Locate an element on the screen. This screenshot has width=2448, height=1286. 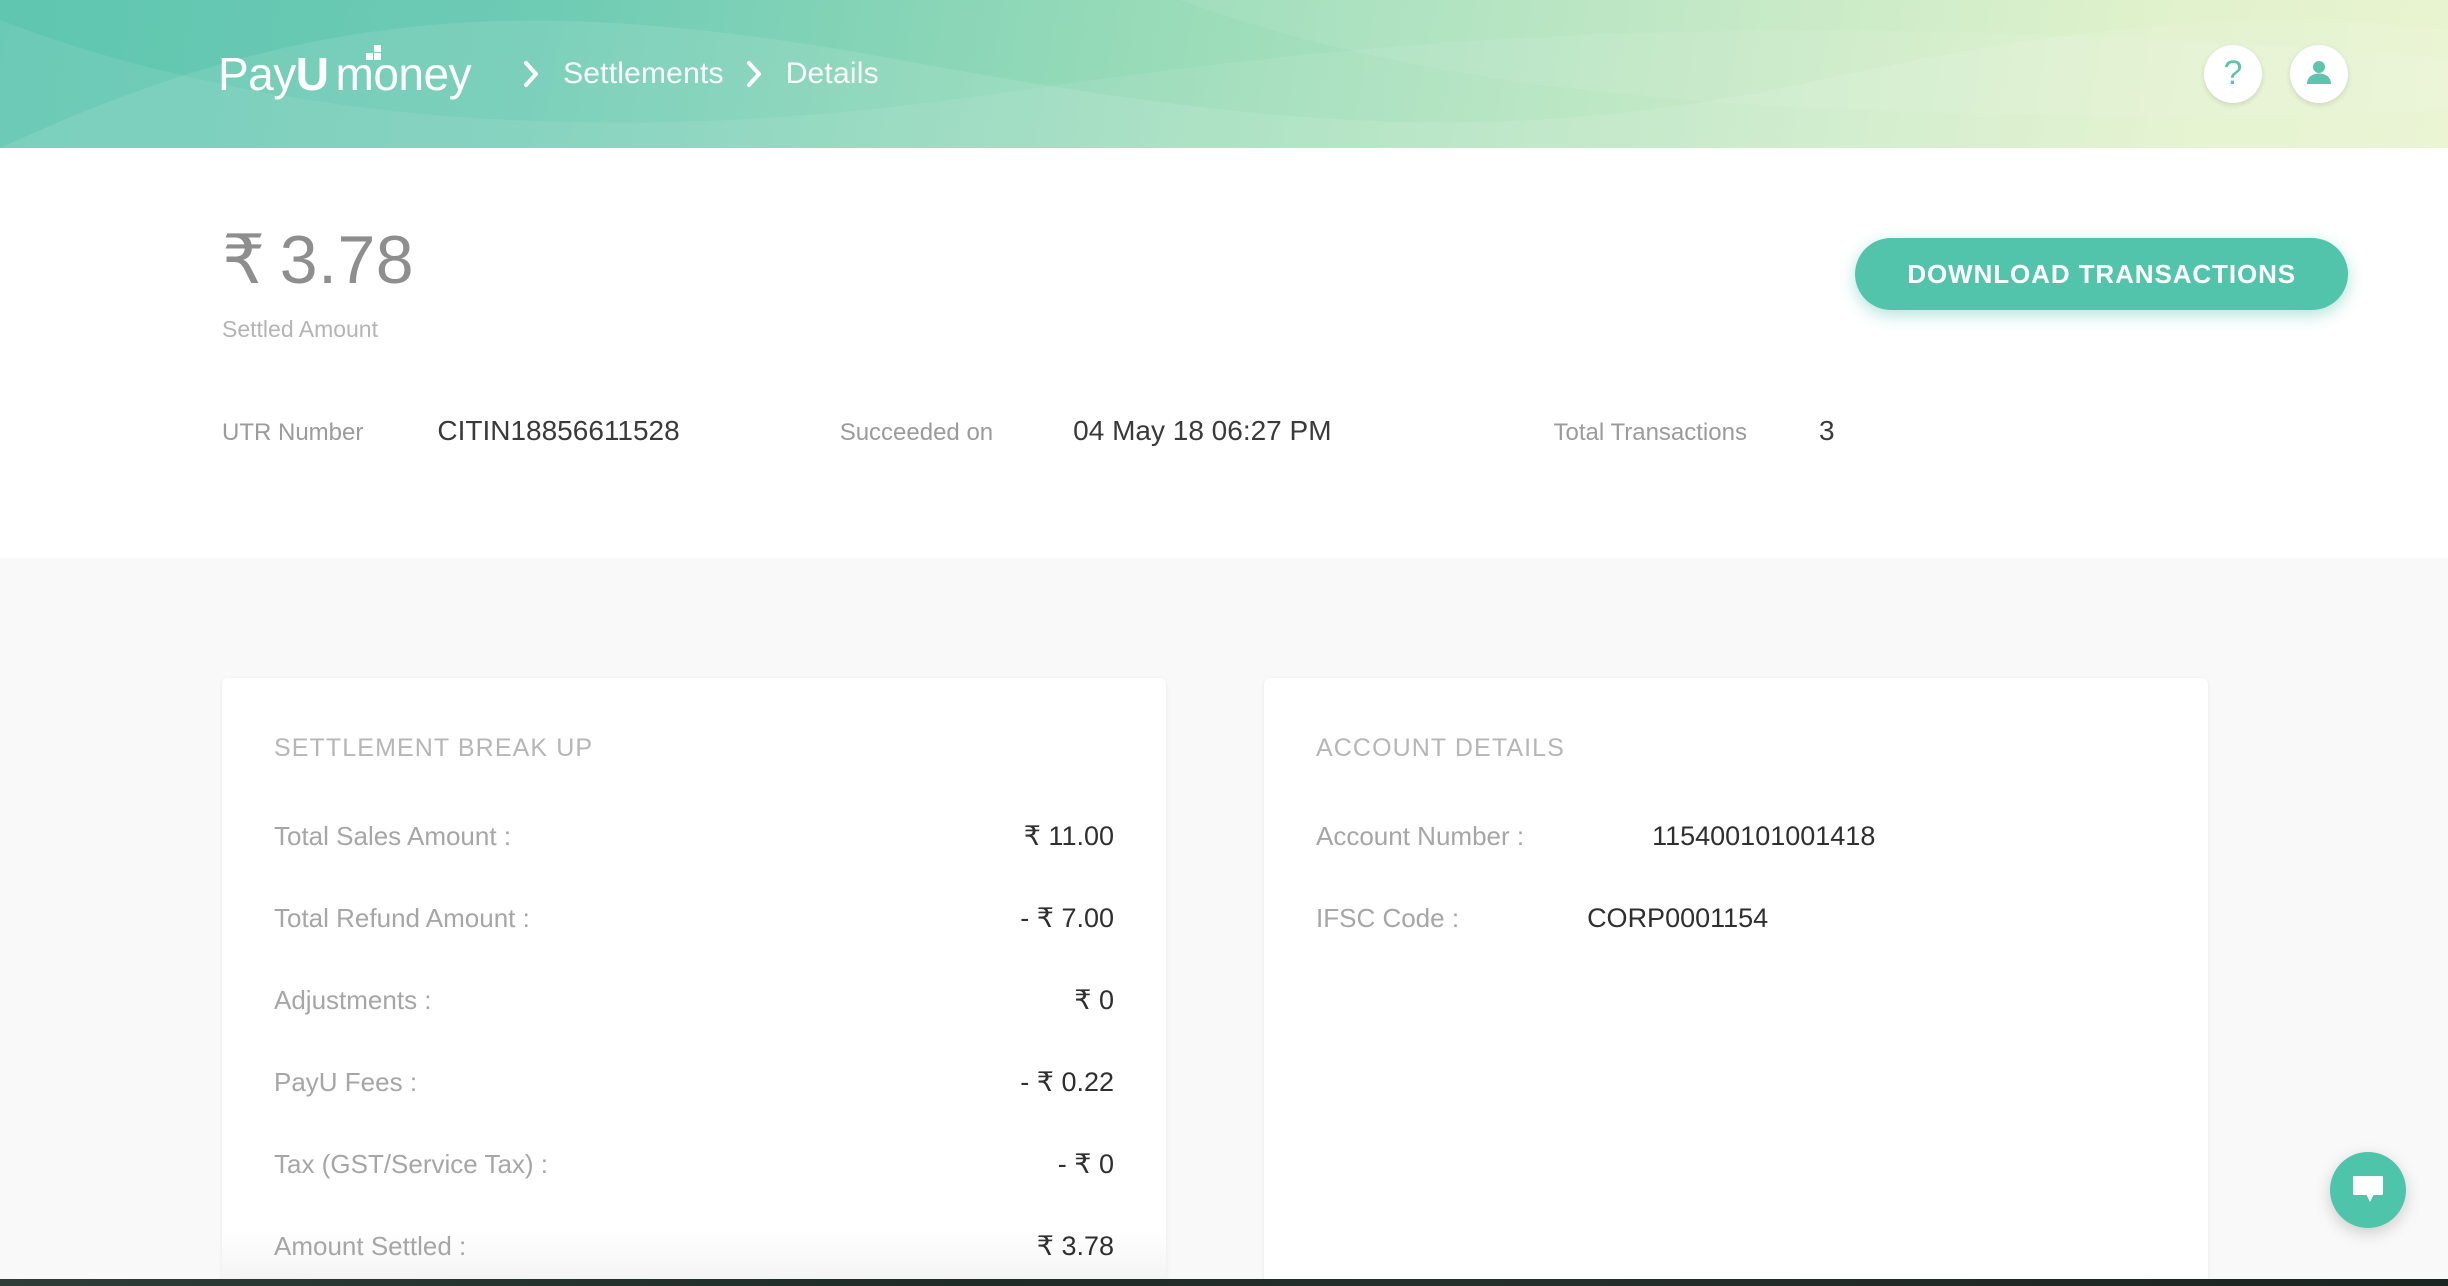
settled-amount-label: Settled Amount is located at coordinates (300, 329).